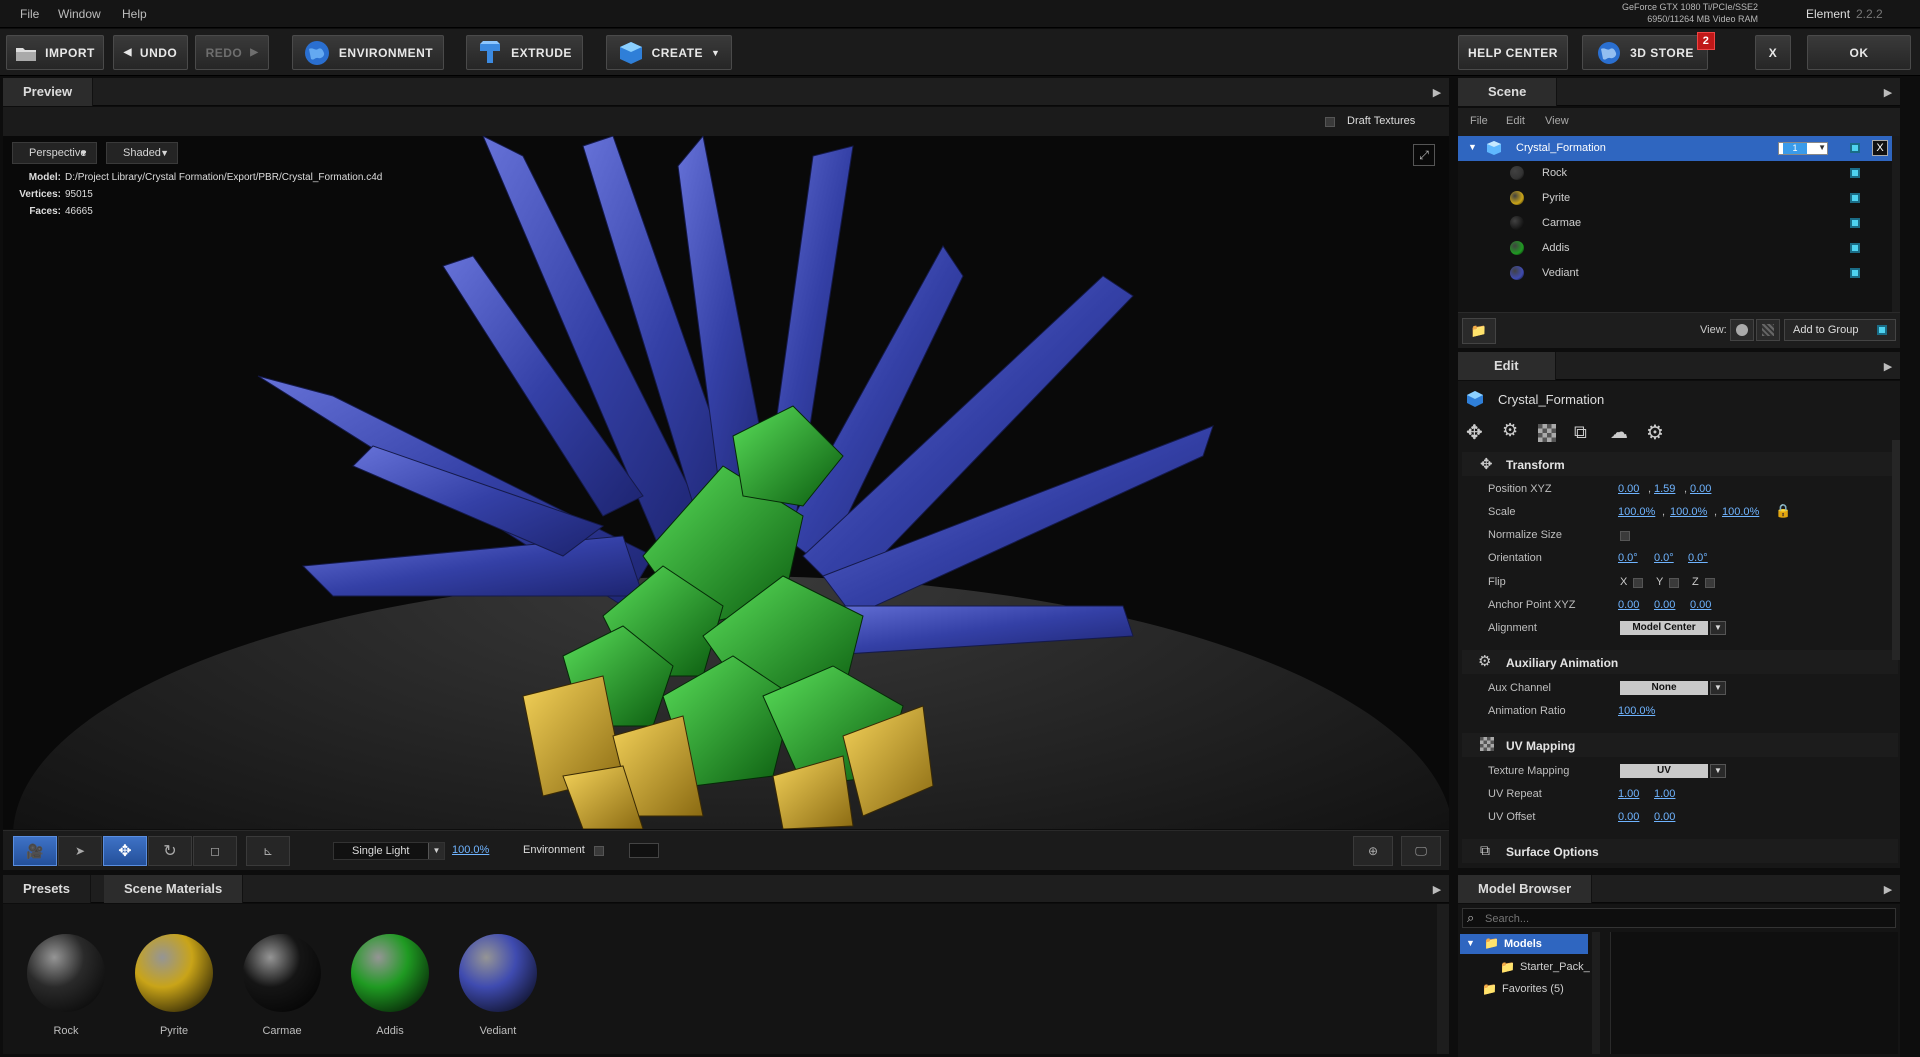  What do you see at coordinates (1628, 794) in the screenshot?
I see `uv-repeat-u: 1.00` at bounding box center [1628, 794].